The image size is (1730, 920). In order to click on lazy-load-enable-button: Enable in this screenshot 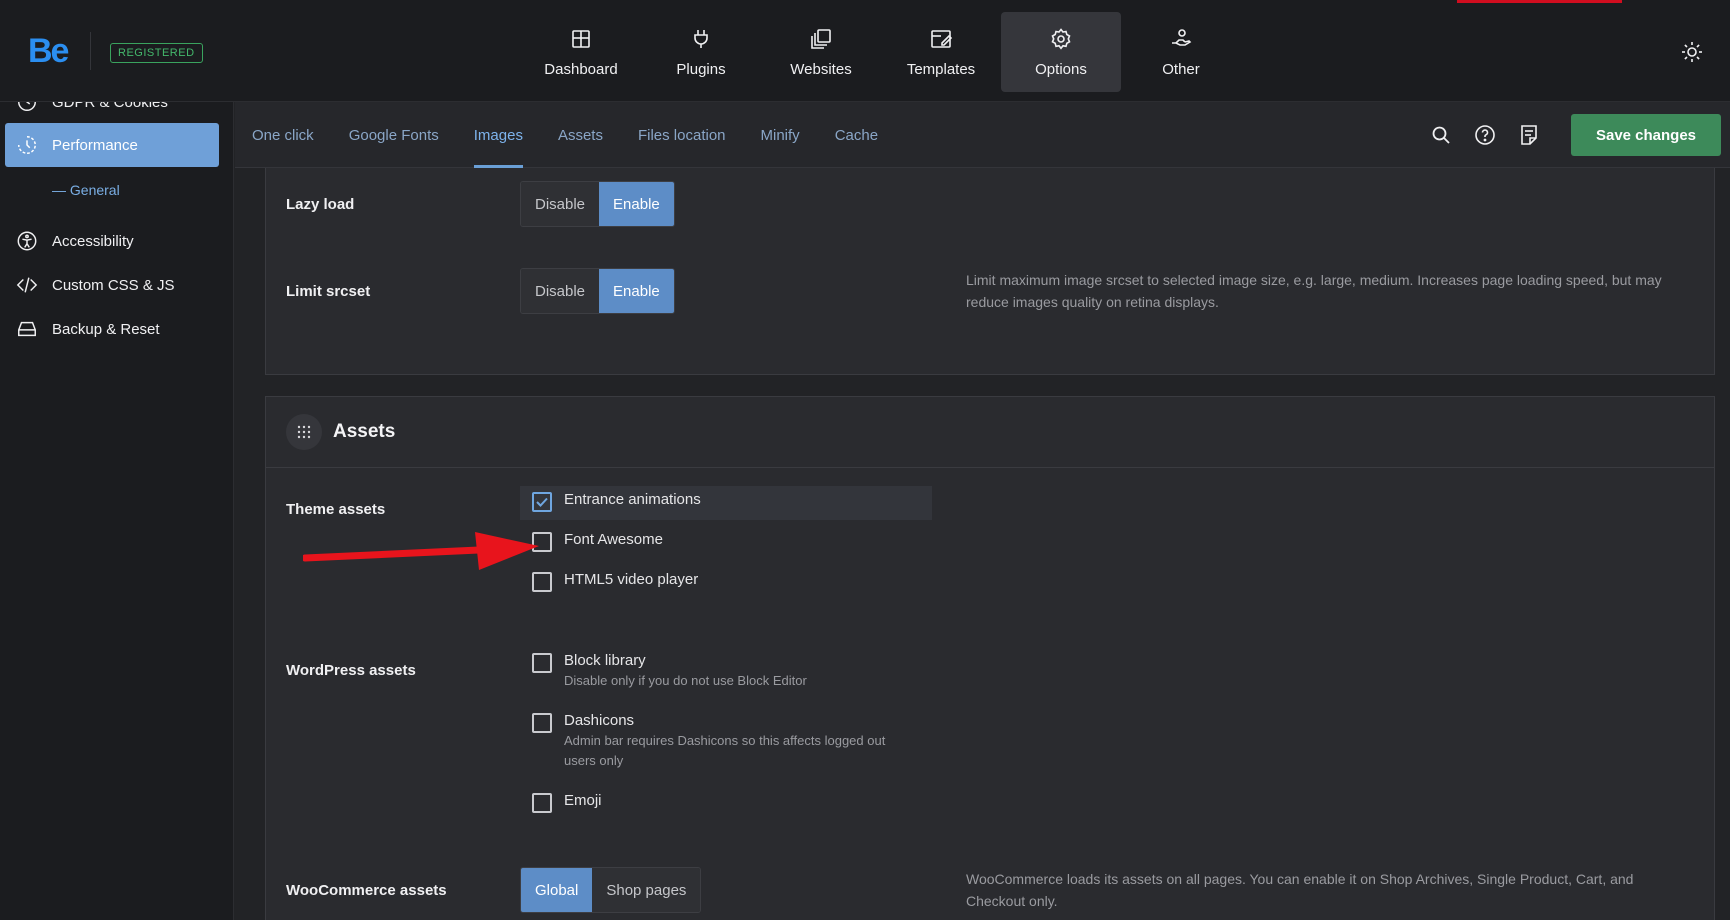, I will do `click(636, 204)`.